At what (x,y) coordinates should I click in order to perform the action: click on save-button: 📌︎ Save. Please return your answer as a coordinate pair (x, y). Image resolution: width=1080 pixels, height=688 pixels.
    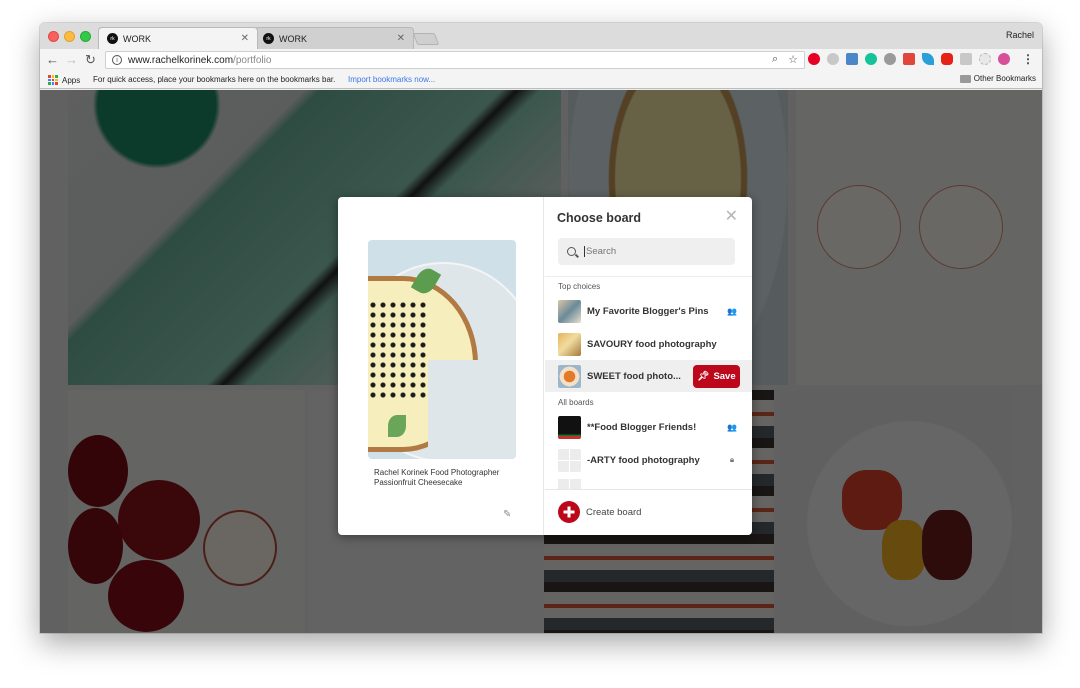
    Looking at the image, I should click on (716, 376).